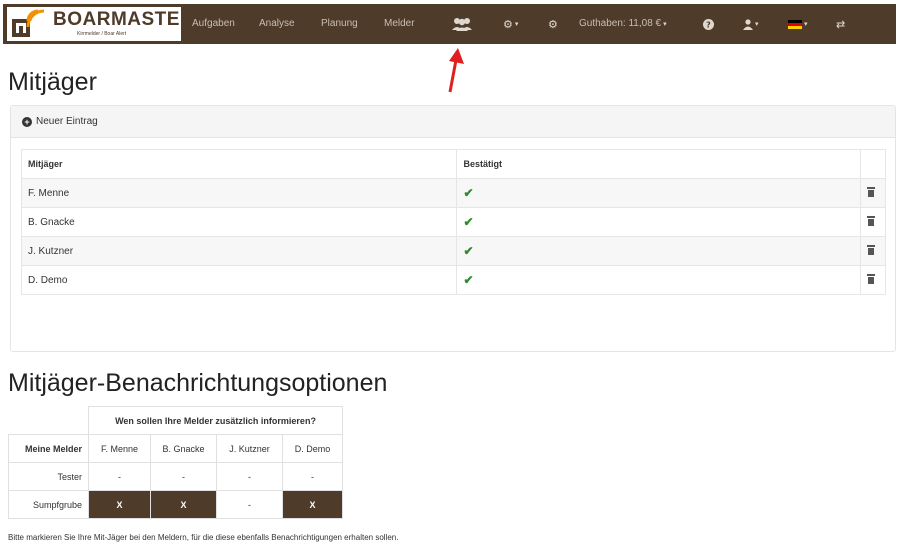 This screenshot has height=548, width=898. I want to click on table-row: Tester - - - -, so click(175, 476).